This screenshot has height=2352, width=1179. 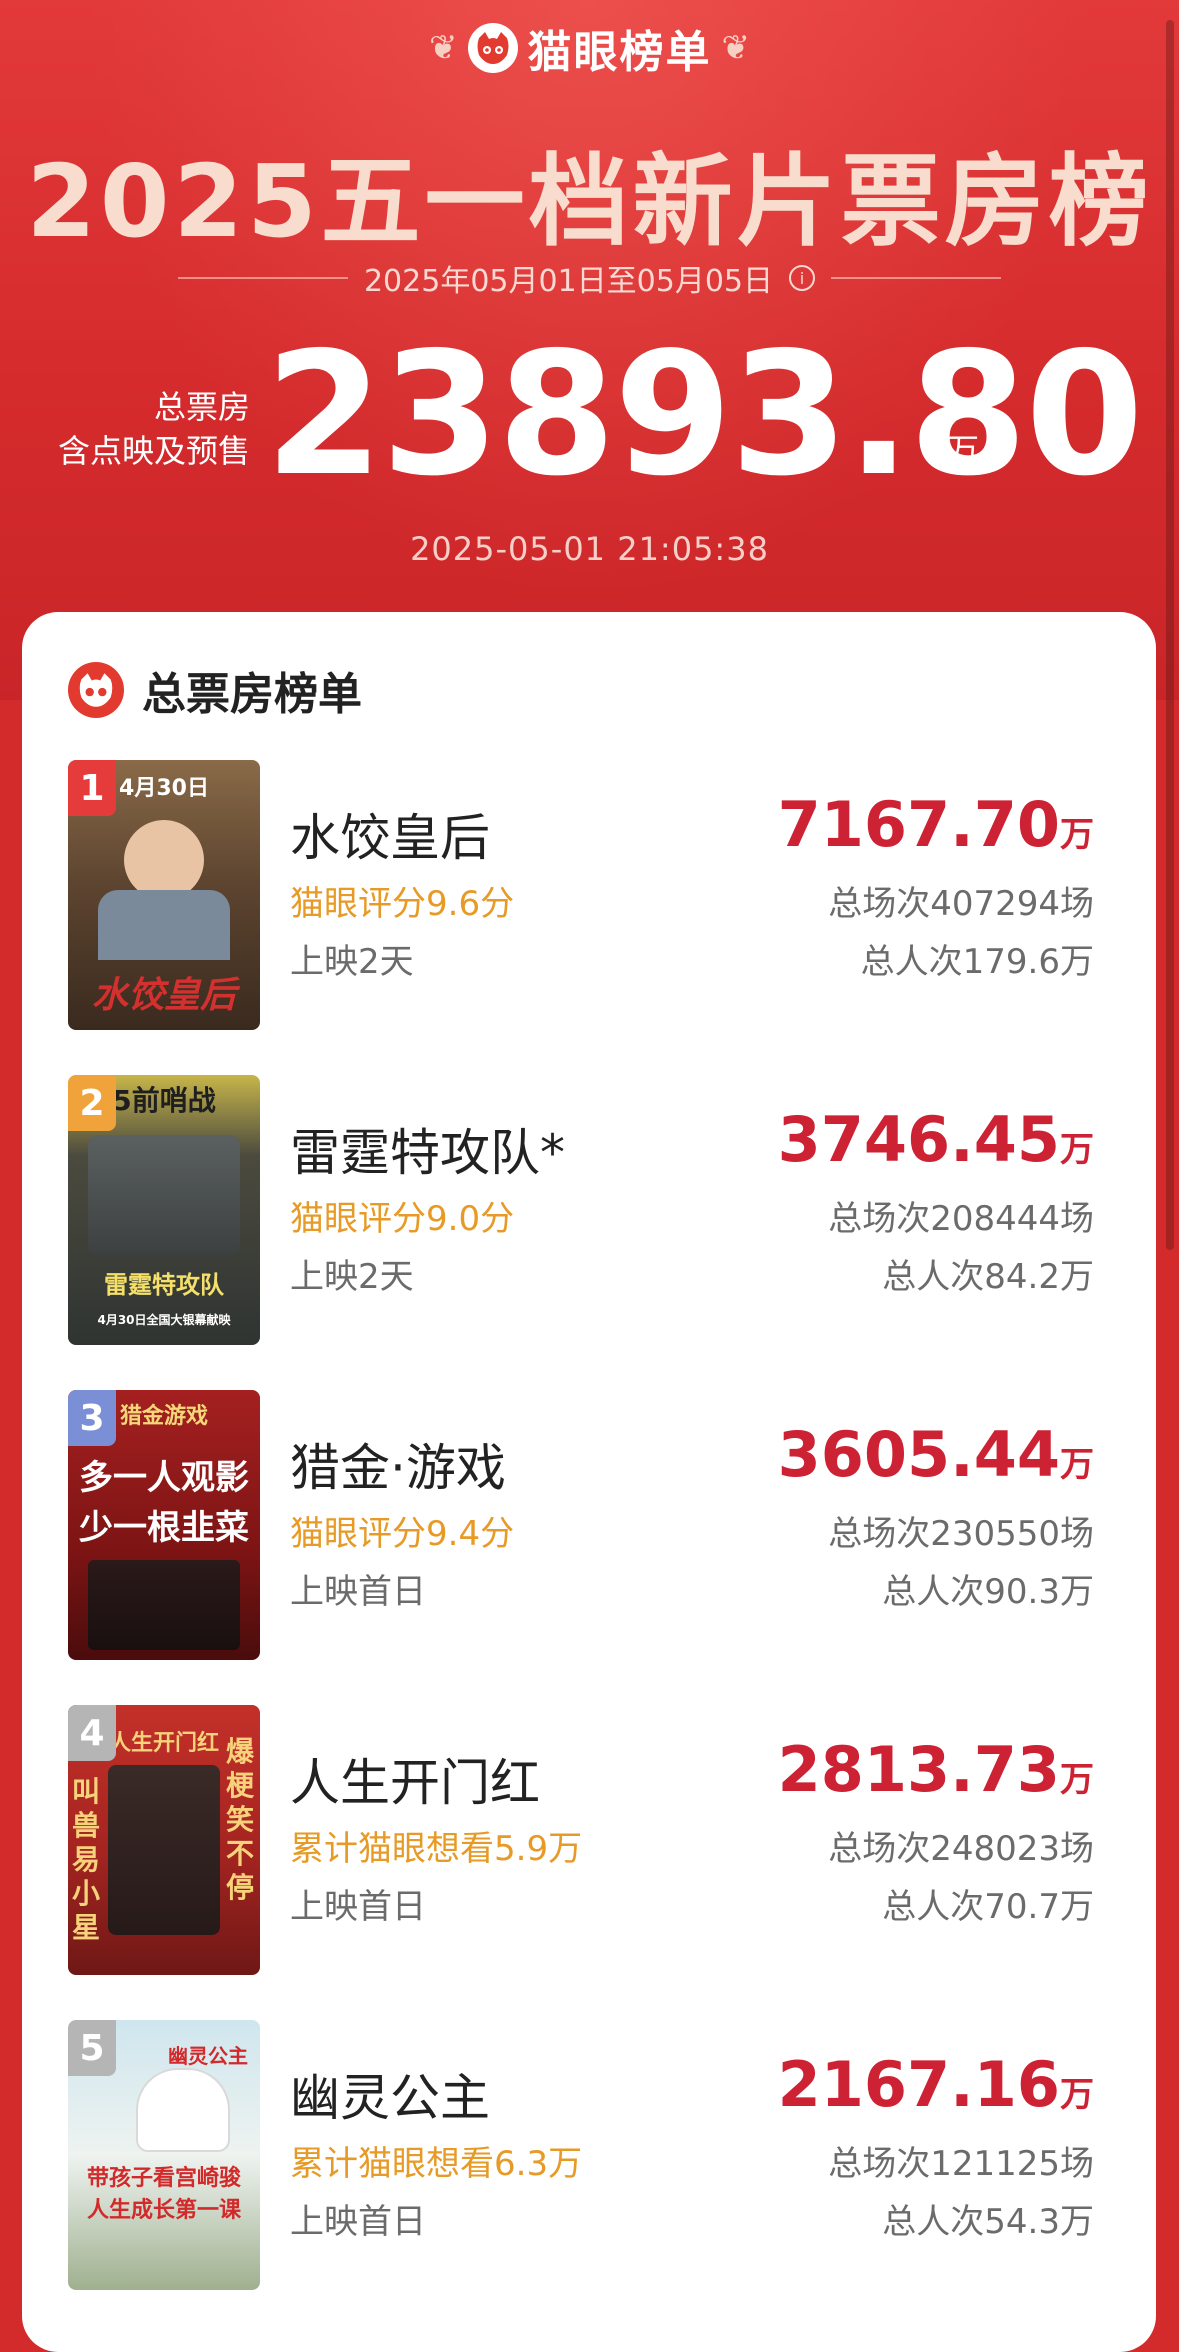 I want to click on movie-score: 累计猫眼想看6.3万, so click(x=436, y=2164).